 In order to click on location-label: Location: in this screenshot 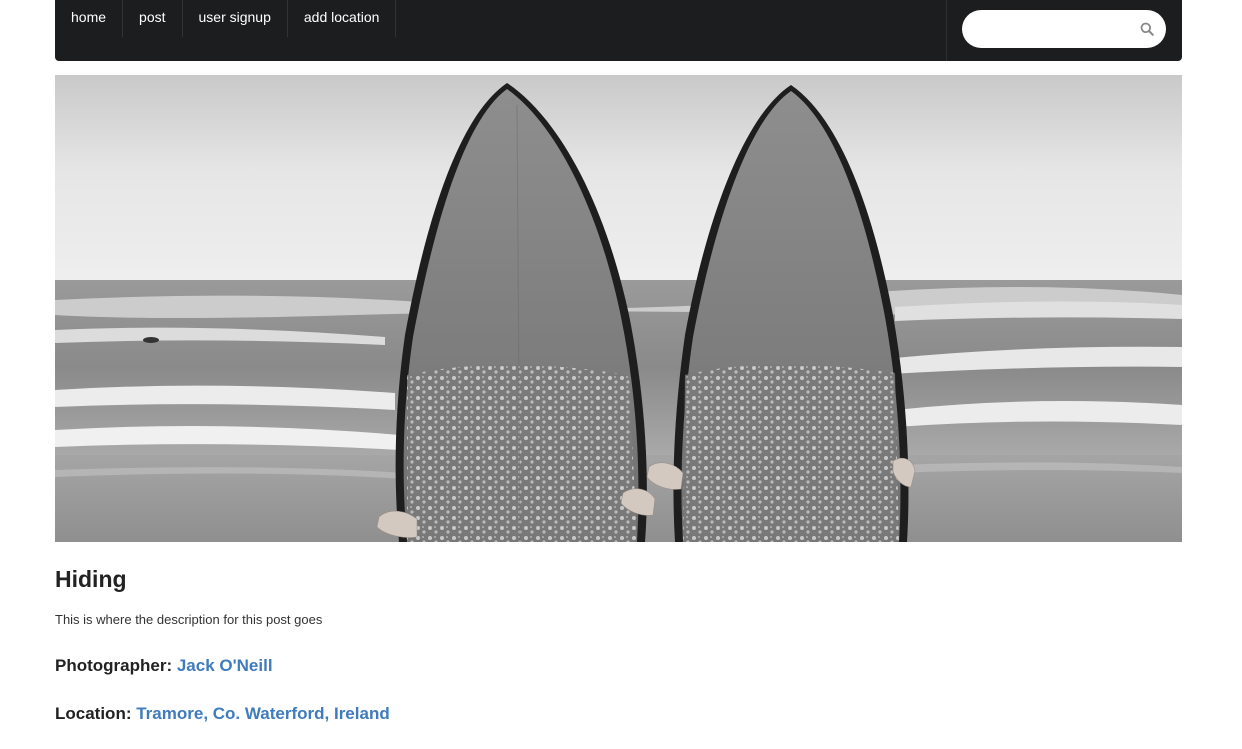, I will do `click(93, 713)`.